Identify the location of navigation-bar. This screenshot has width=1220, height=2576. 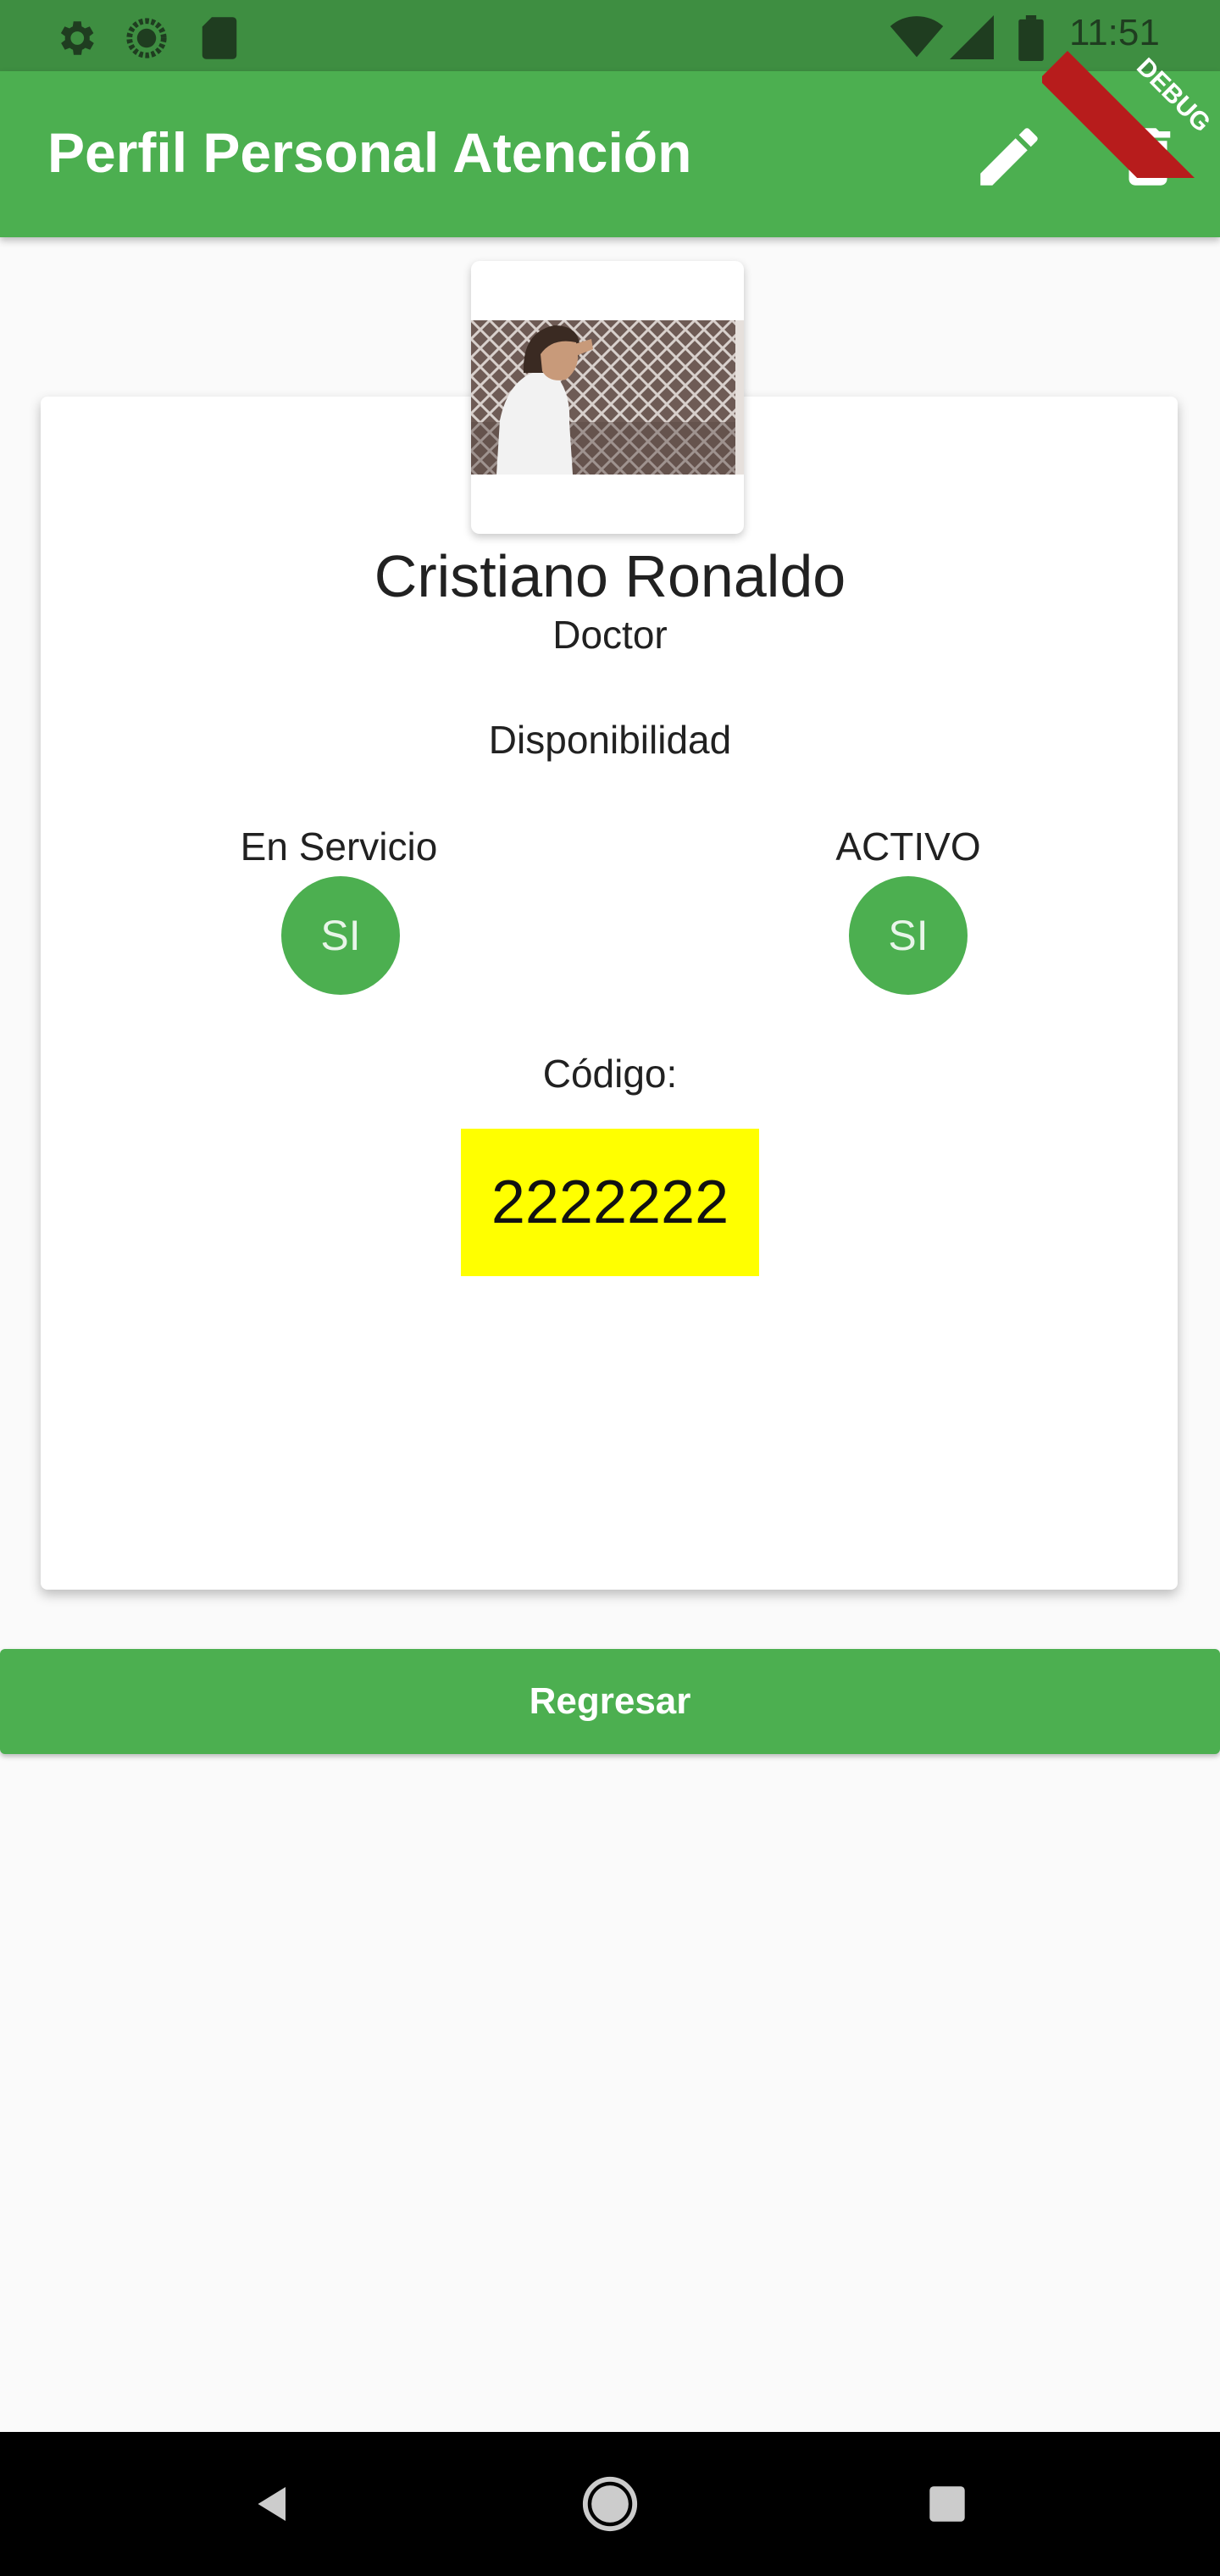
(610, 2504).